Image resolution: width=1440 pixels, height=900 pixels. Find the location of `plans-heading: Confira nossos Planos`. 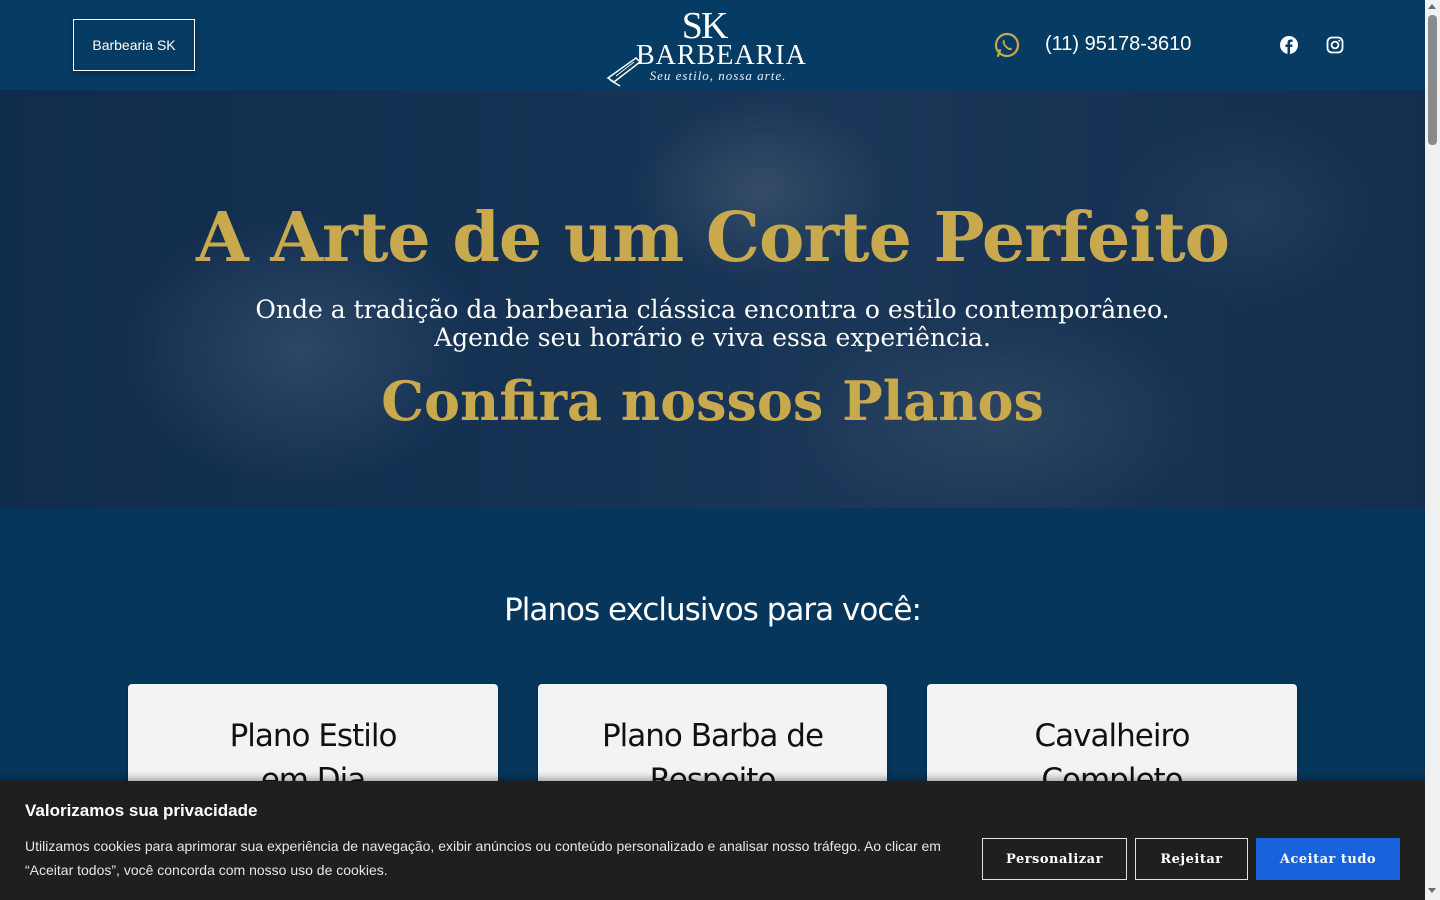

plans-heading: Confira nossos Planos is located at coordinates (712, 401).